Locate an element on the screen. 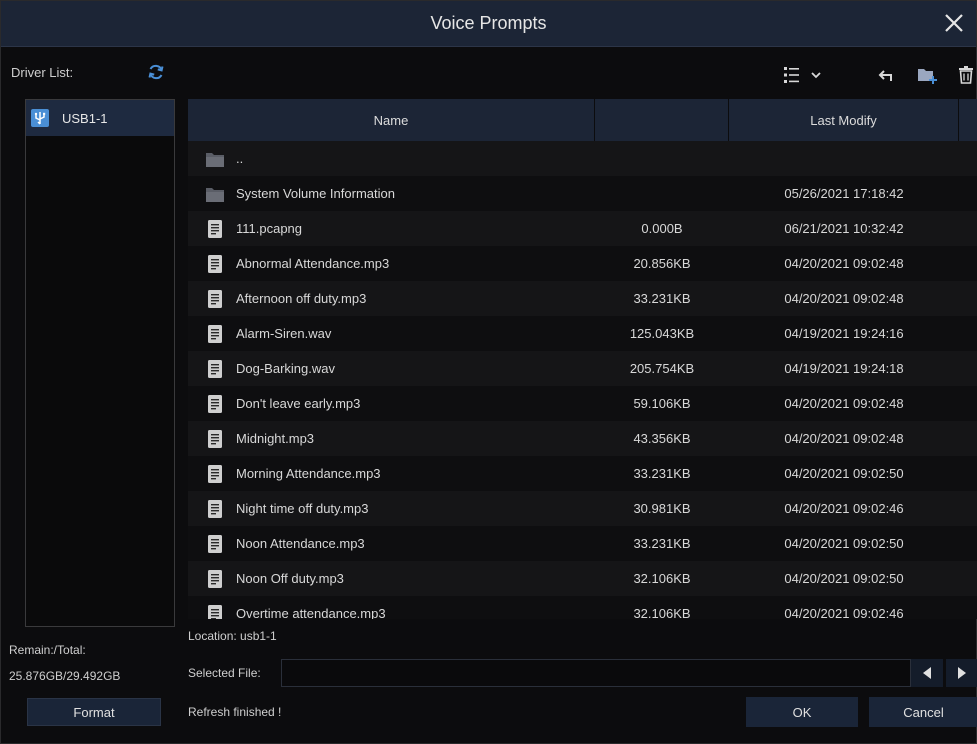 This screenshot has width=977, height=744. file-size: 205.754KB is located at coordinates (662, 368).